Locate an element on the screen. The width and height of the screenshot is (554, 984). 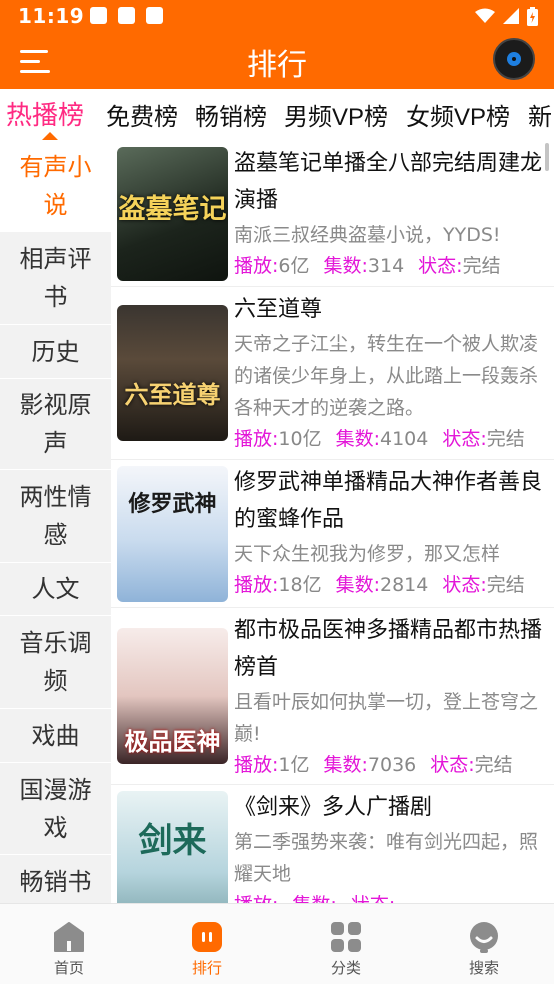
nav-category: 分类 is located at coordinates (346, 944).